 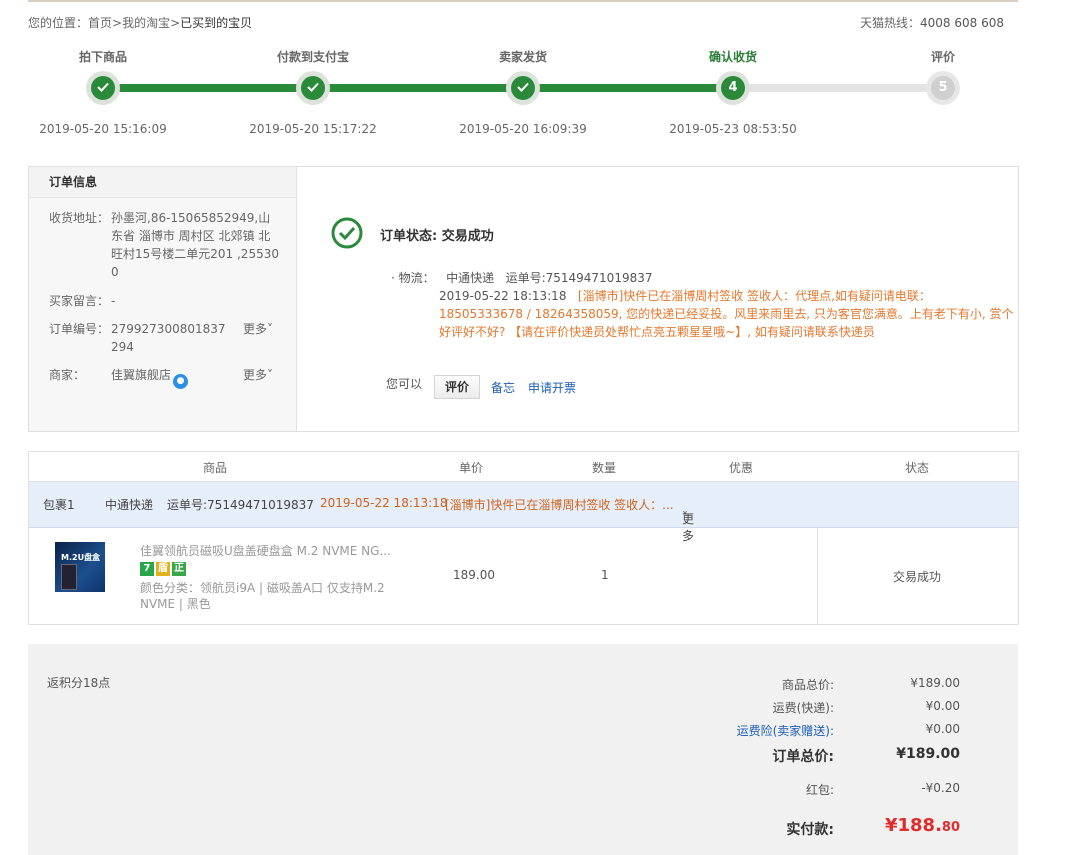 I want to click on shipping-value: ¥0.00, so click(x=942, y=706).